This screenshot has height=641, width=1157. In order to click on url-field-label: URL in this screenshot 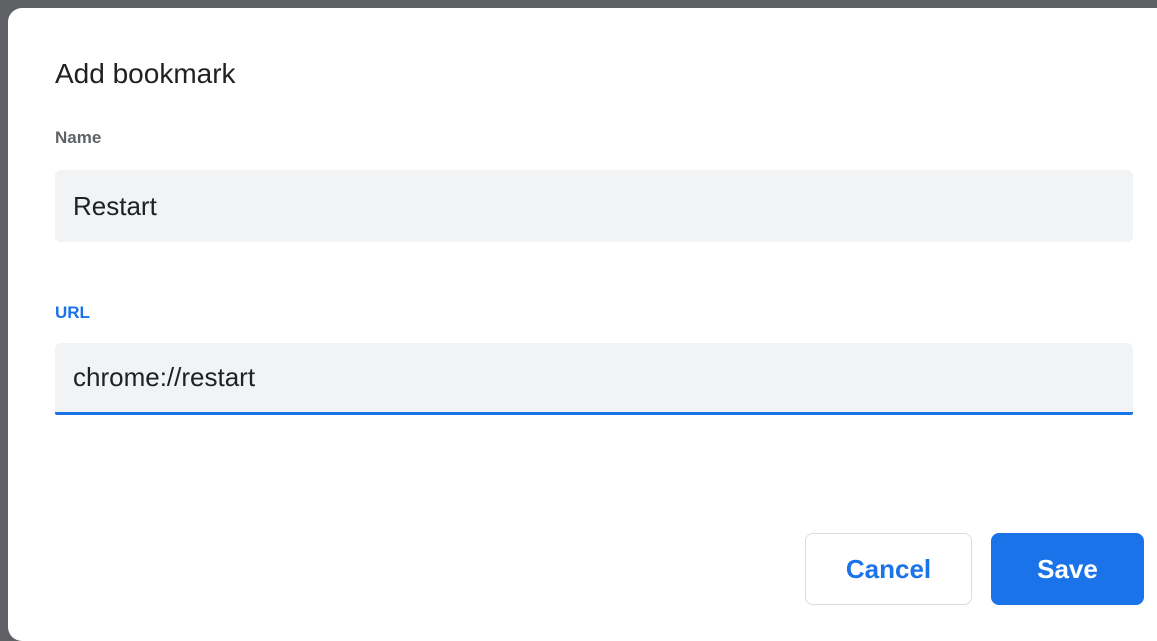, I will do `click(72, 312)`.